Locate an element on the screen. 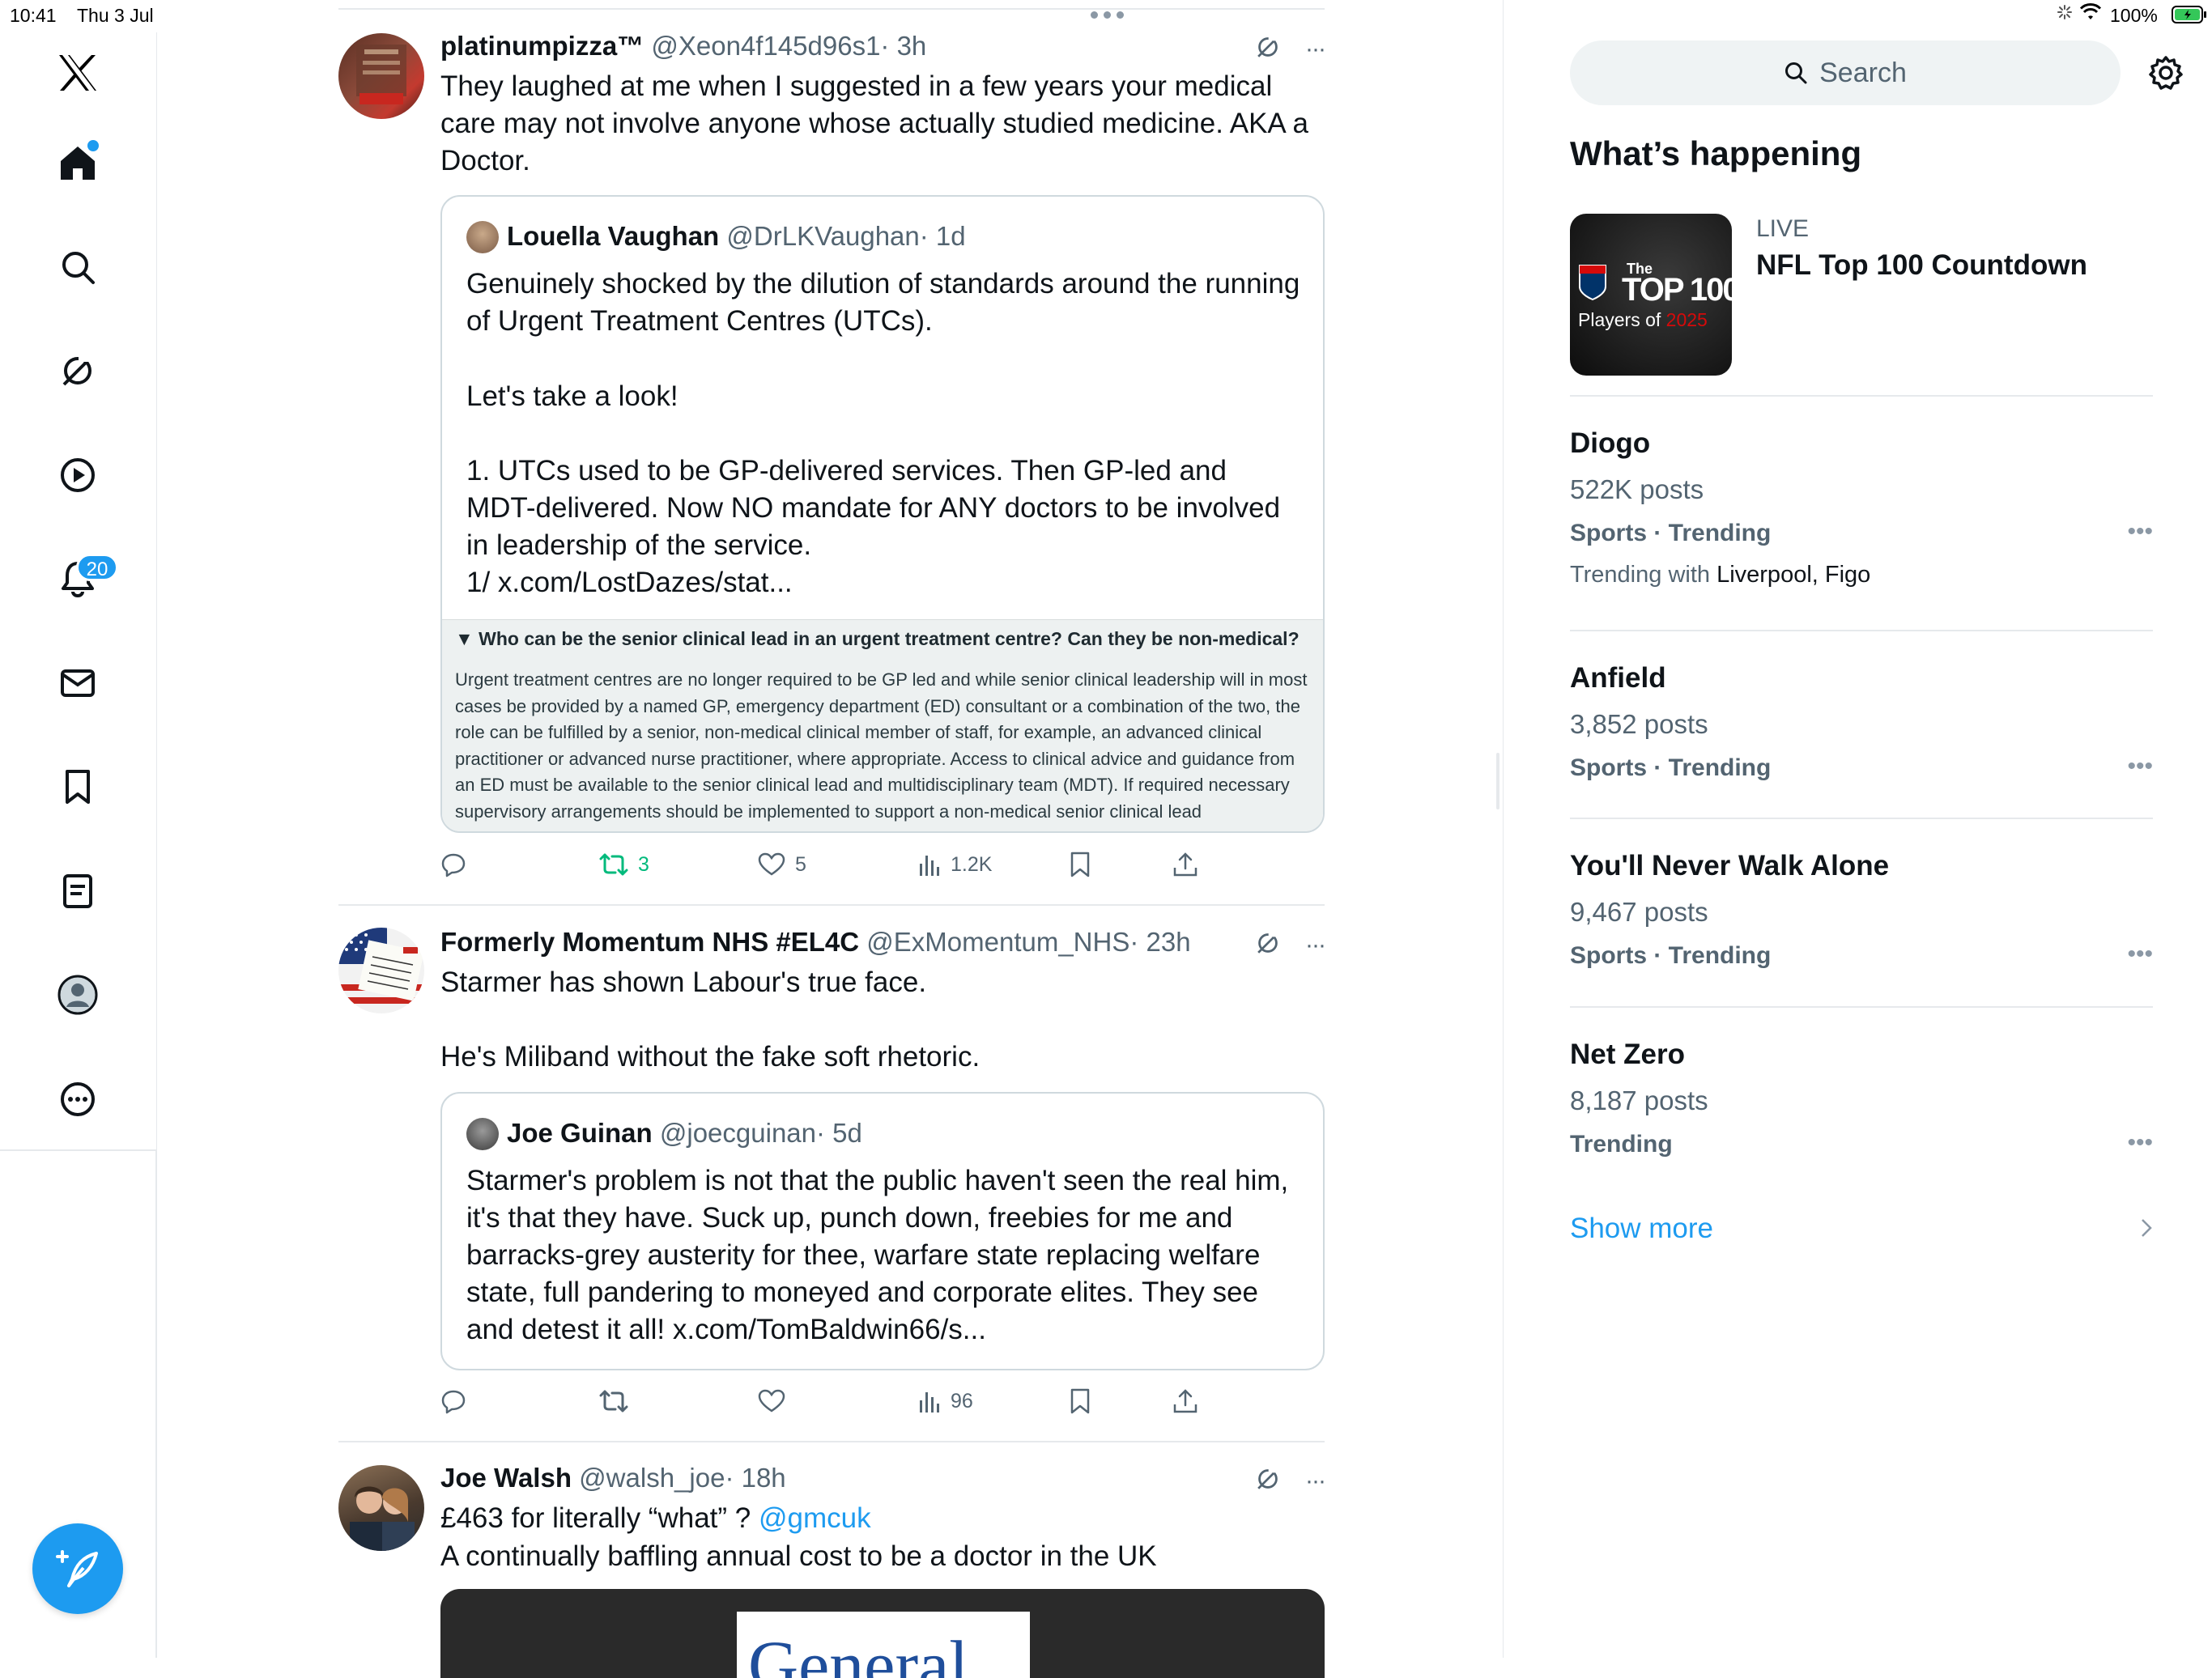 Image resolution: width=2212 pixels, height=1678 pixels. repost-icon is located at coordinates (614, 864).